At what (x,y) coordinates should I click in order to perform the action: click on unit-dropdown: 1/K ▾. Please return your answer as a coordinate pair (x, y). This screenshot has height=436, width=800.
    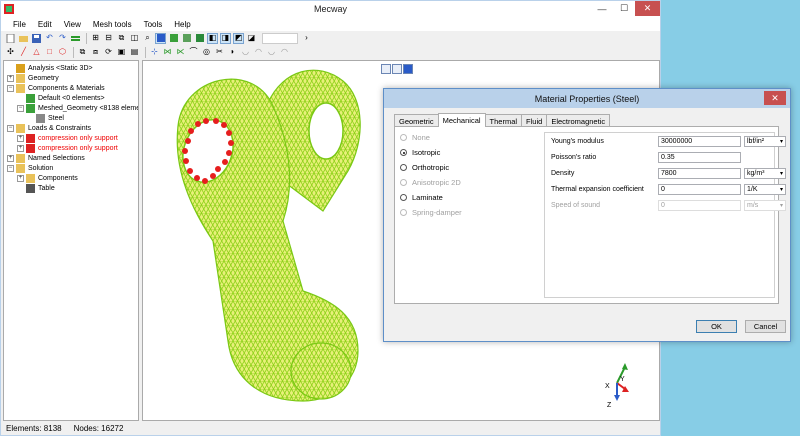
    Looking at the image, I should click on (765, 189).